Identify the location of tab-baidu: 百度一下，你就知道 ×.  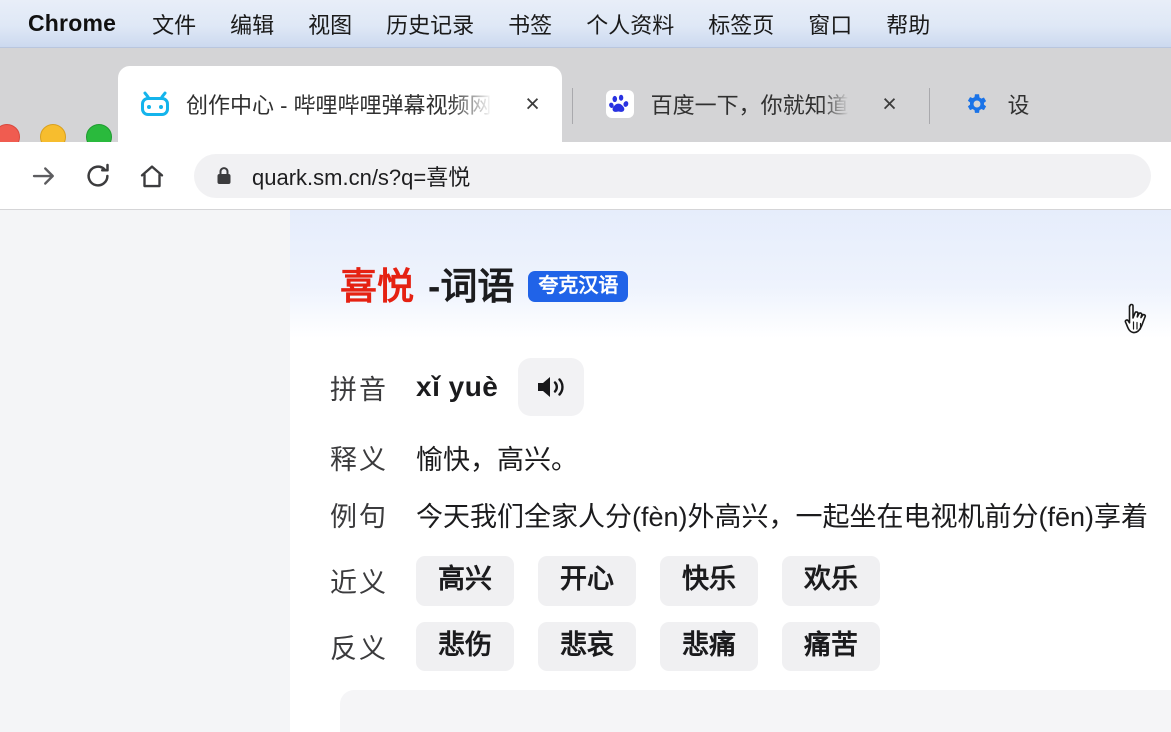
(751, 104).